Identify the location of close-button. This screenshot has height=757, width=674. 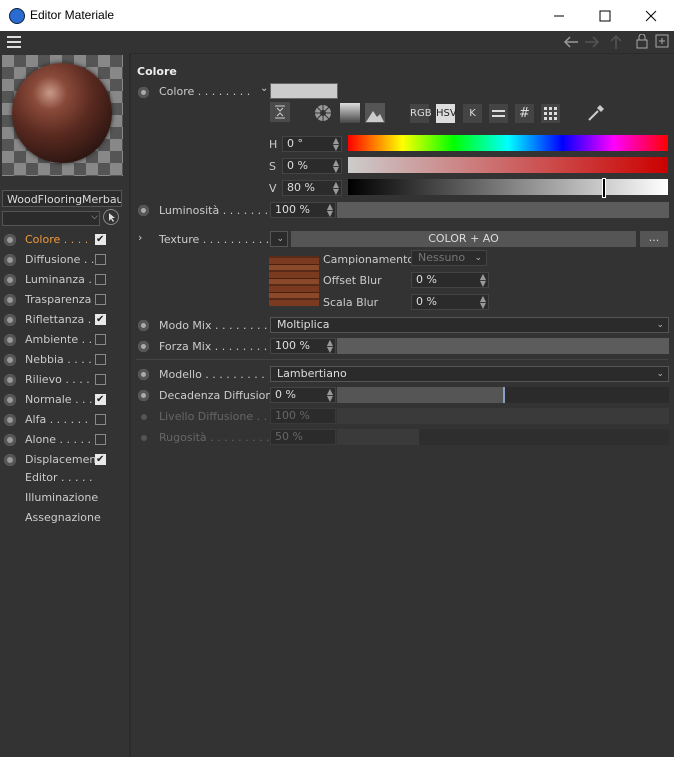
(651, 15).